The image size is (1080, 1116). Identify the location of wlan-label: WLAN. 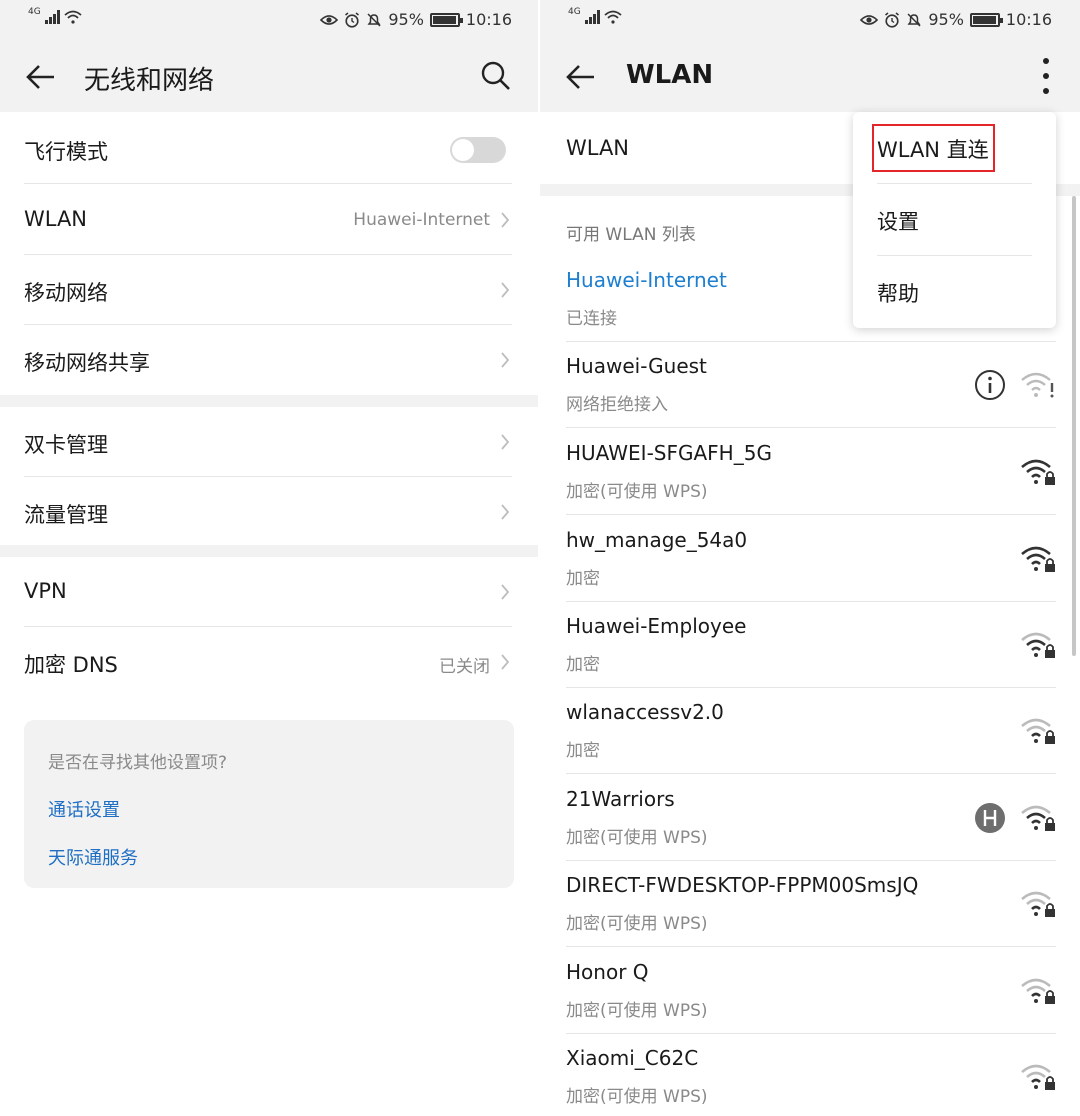
(598, 148).